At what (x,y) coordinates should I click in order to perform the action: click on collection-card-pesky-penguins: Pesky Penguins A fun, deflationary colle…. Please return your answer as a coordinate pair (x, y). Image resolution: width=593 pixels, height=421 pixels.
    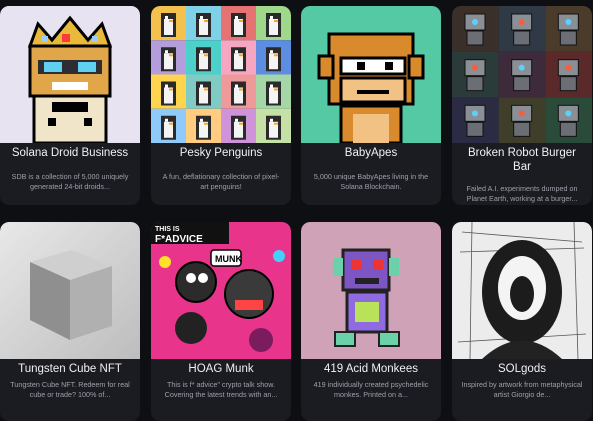
    Looking at the image, I should click on (221, 105).